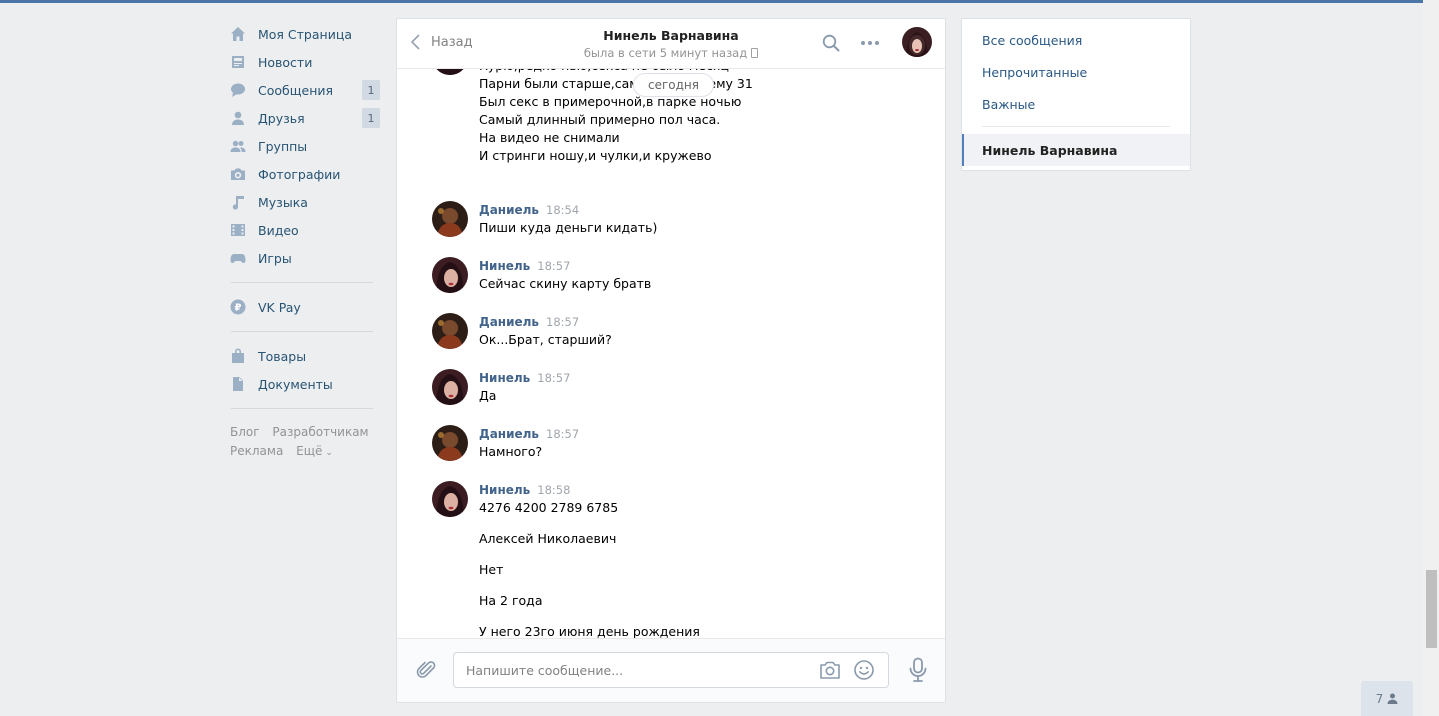  I want to click on footer-developers-link: Разработчикам, so click(320, 432).